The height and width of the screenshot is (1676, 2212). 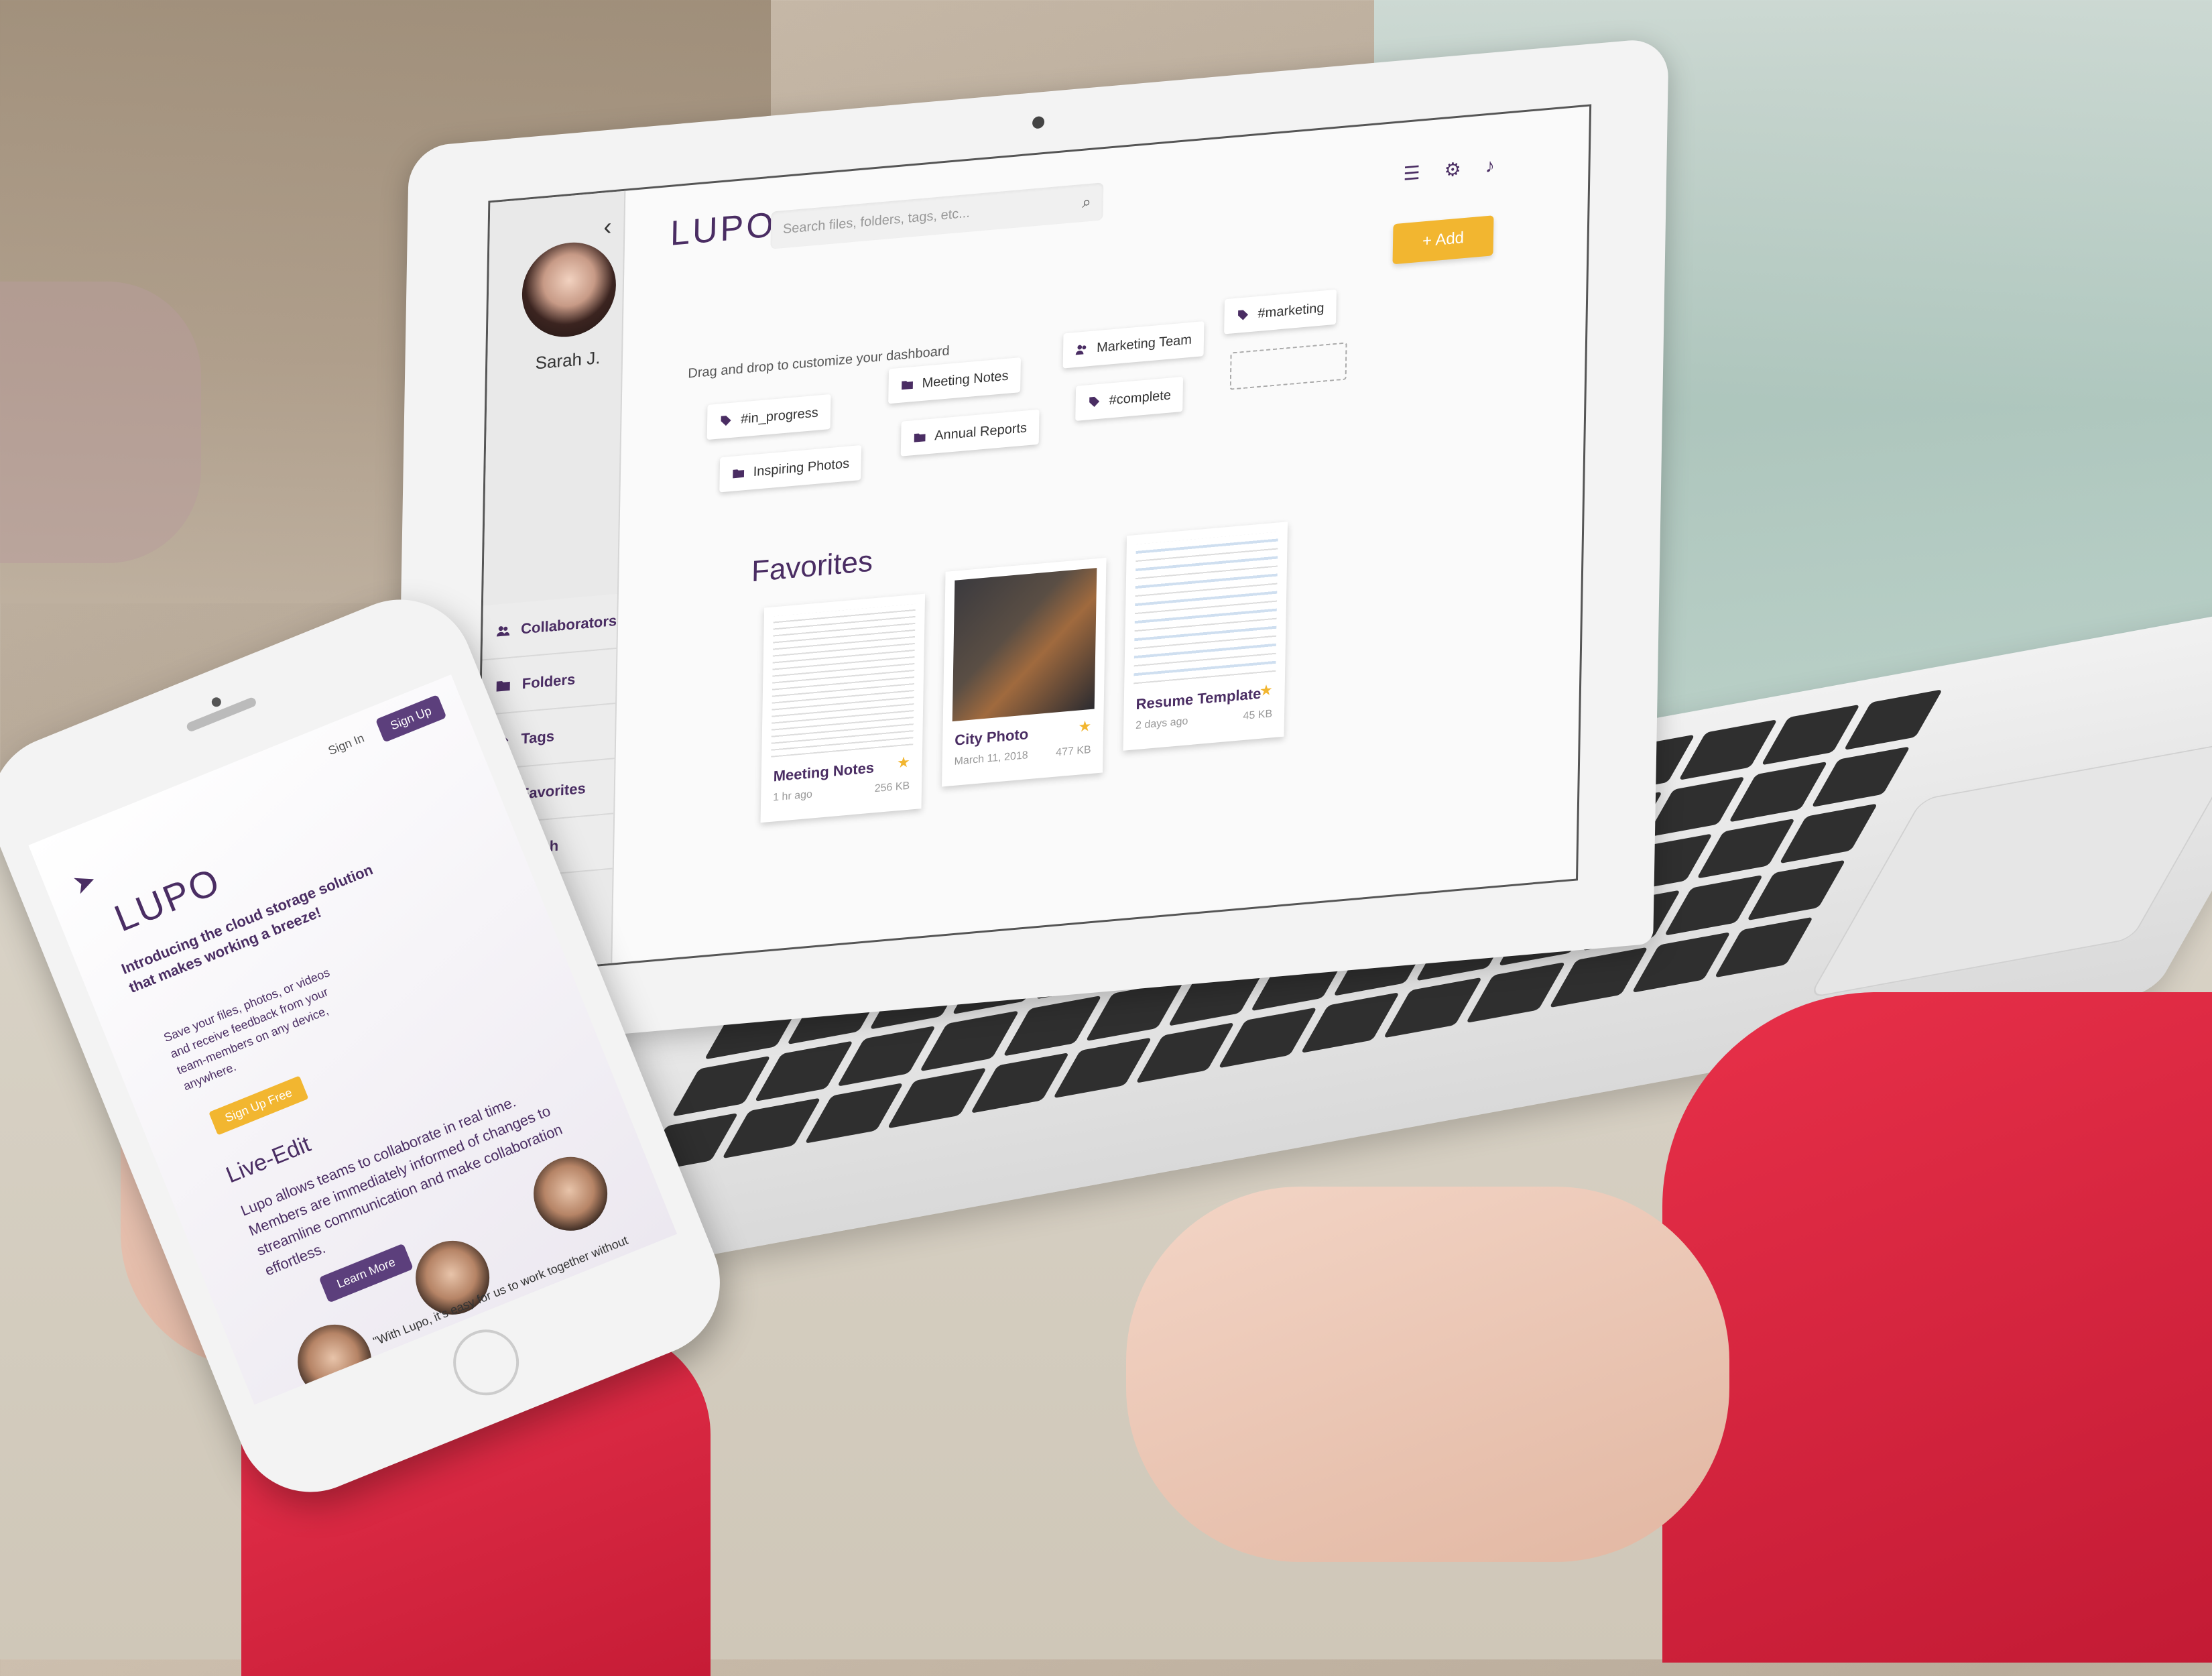 What do you see at coordinates (568, 624) in the screenshot?
I see `sidebar-item-label: Collaborators` at bounding box center [568, 624].